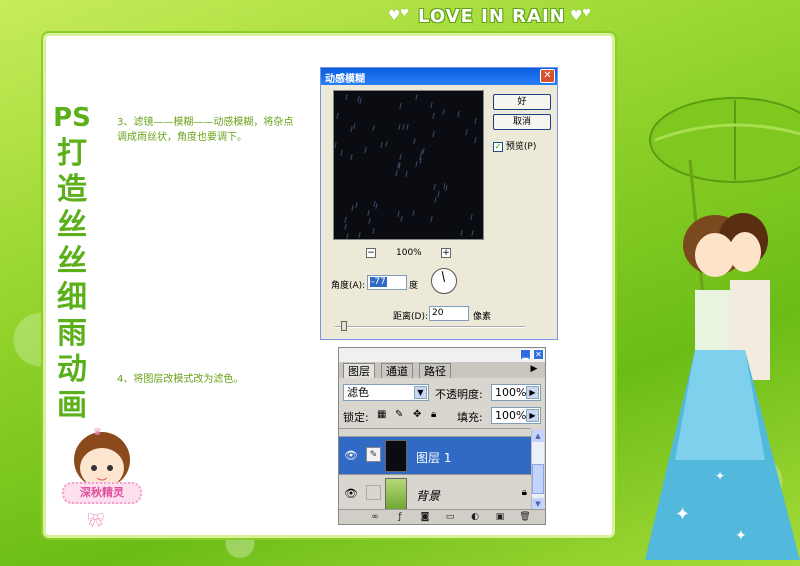  What do you see at coordinates (439, 76) in the screenshot?
I see `dialog-titlebar: 动感模糊 ✕` at bounding box center [439, 76].